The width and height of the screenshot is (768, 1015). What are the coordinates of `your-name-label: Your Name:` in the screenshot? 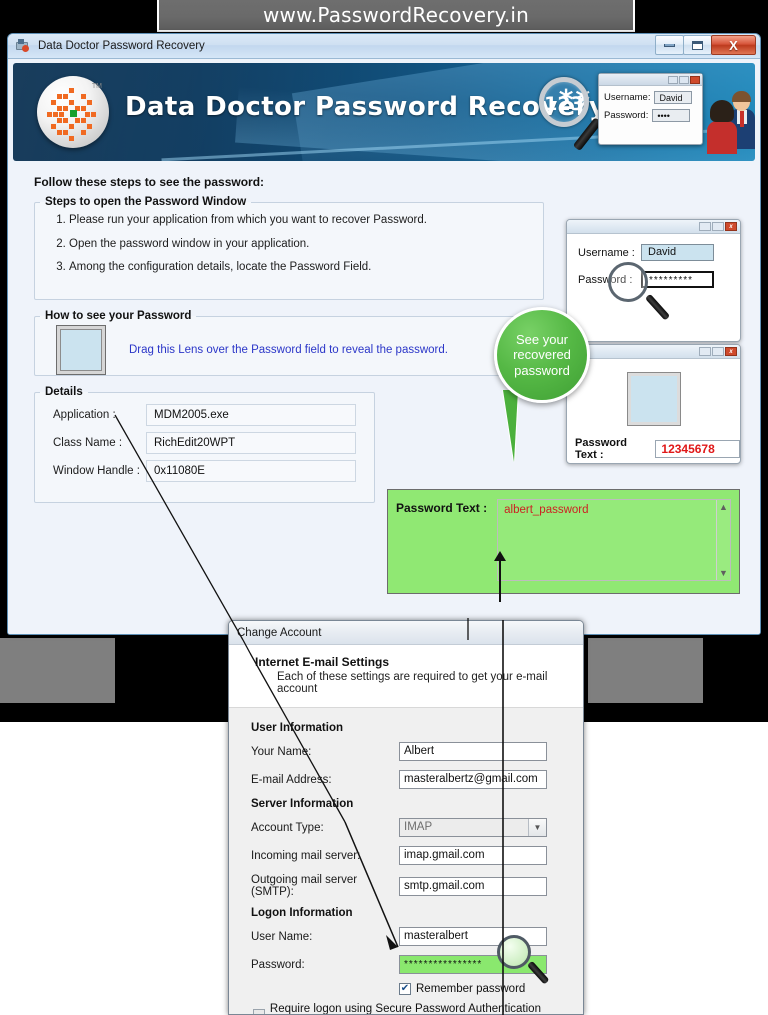 It's located at (281, 751).